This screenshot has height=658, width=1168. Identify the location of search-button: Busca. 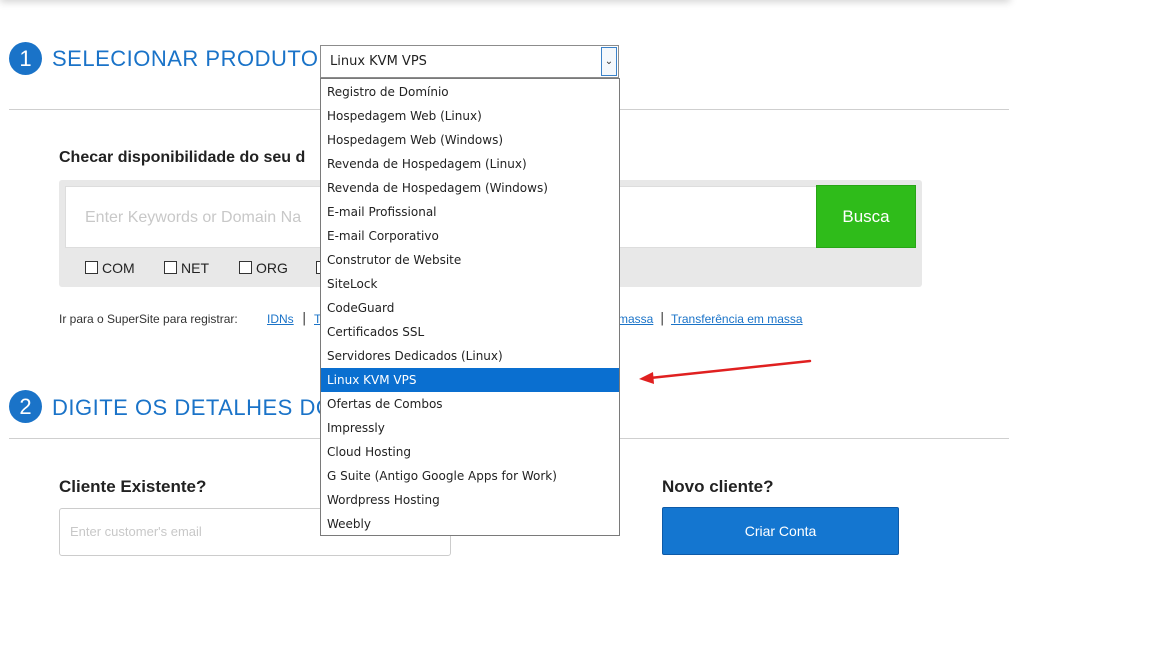
(866, 216).